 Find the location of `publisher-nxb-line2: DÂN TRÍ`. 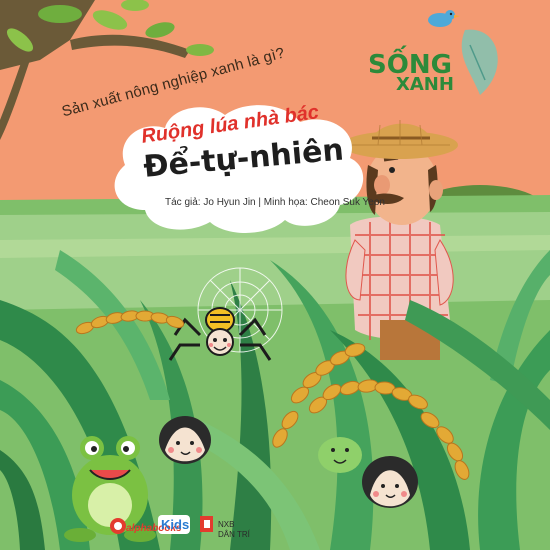

publisher-nxb-line2: DÂN TRÍ is located at coordinates (234, 534).